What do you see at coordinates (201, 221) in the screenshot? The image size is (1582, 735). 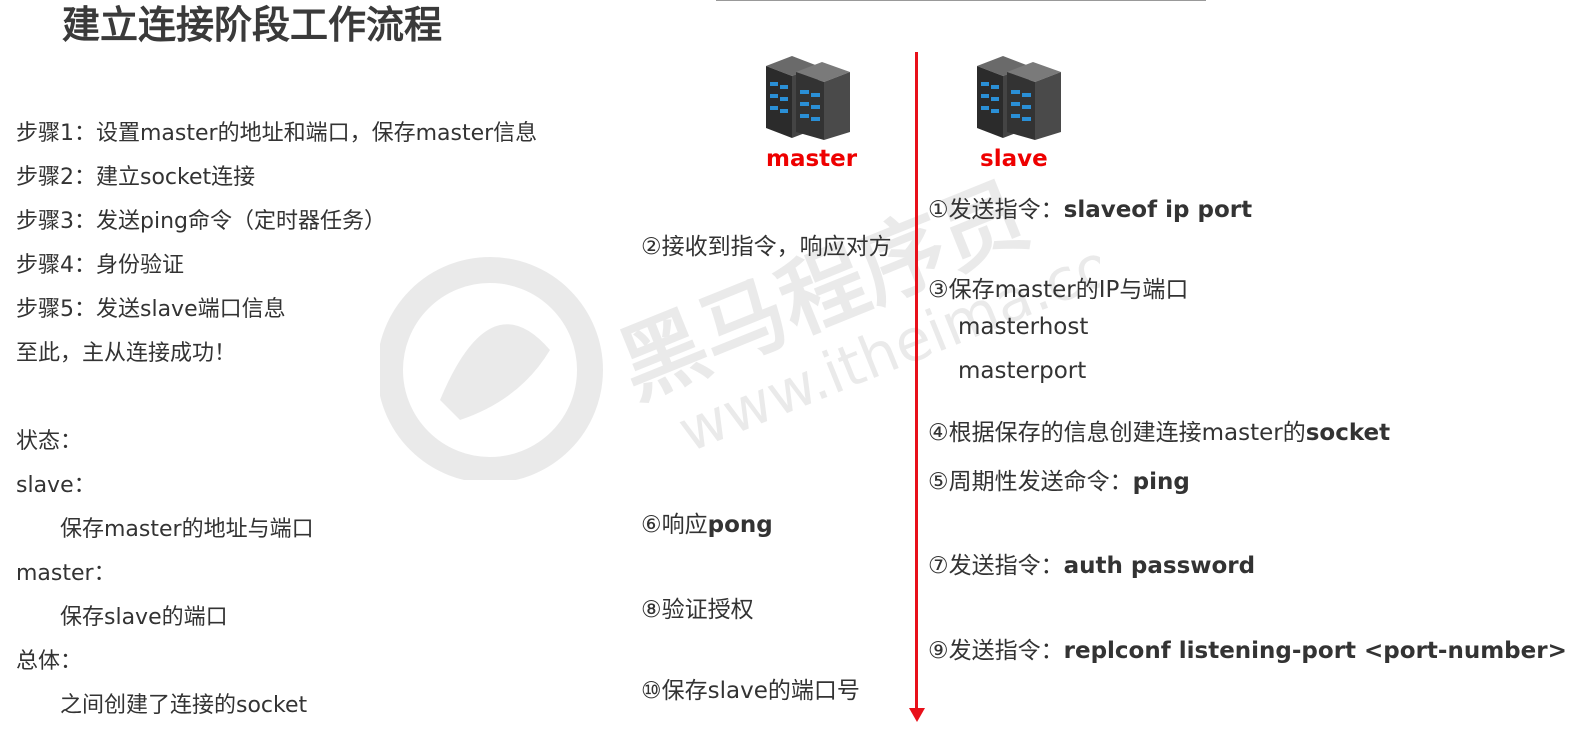 I see `step-3: 步骤3：发送ping命令（定时器任务）` at bounding box center [201, 221].